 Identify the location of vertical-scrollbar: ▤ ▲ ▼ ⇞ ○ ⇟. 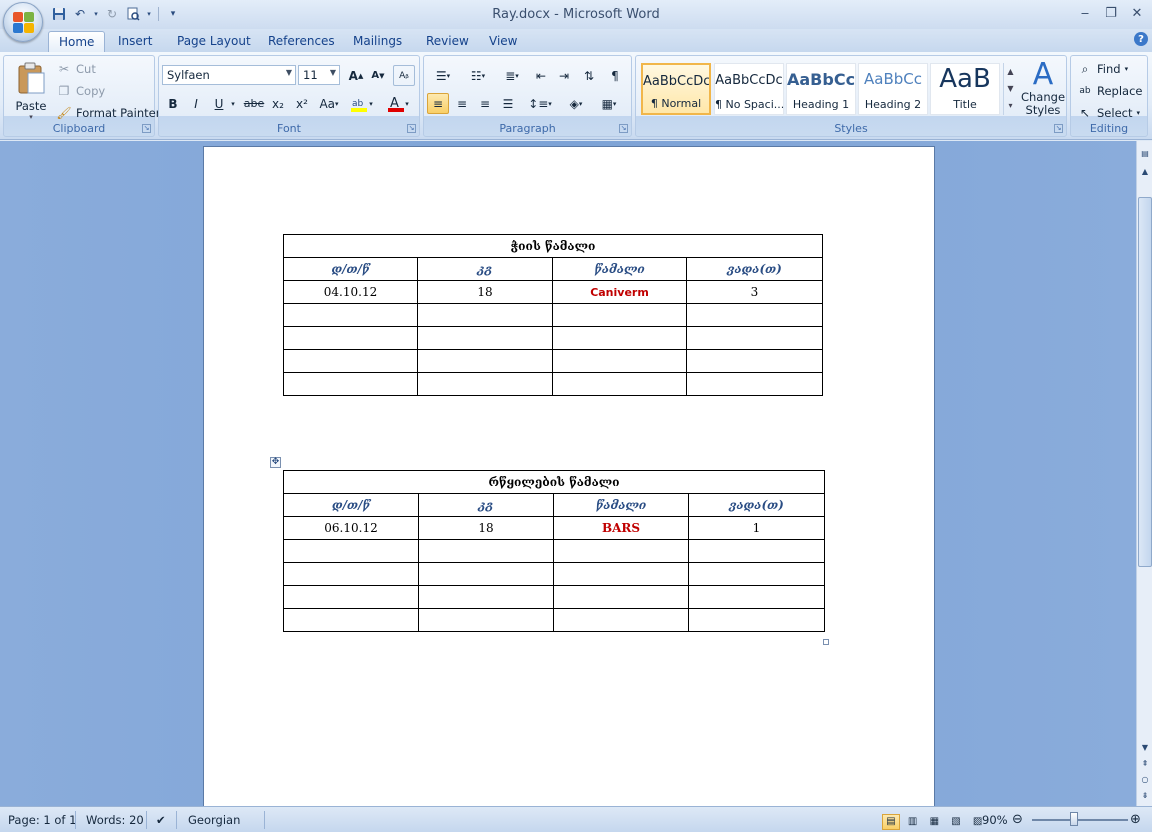
(1144, 473).